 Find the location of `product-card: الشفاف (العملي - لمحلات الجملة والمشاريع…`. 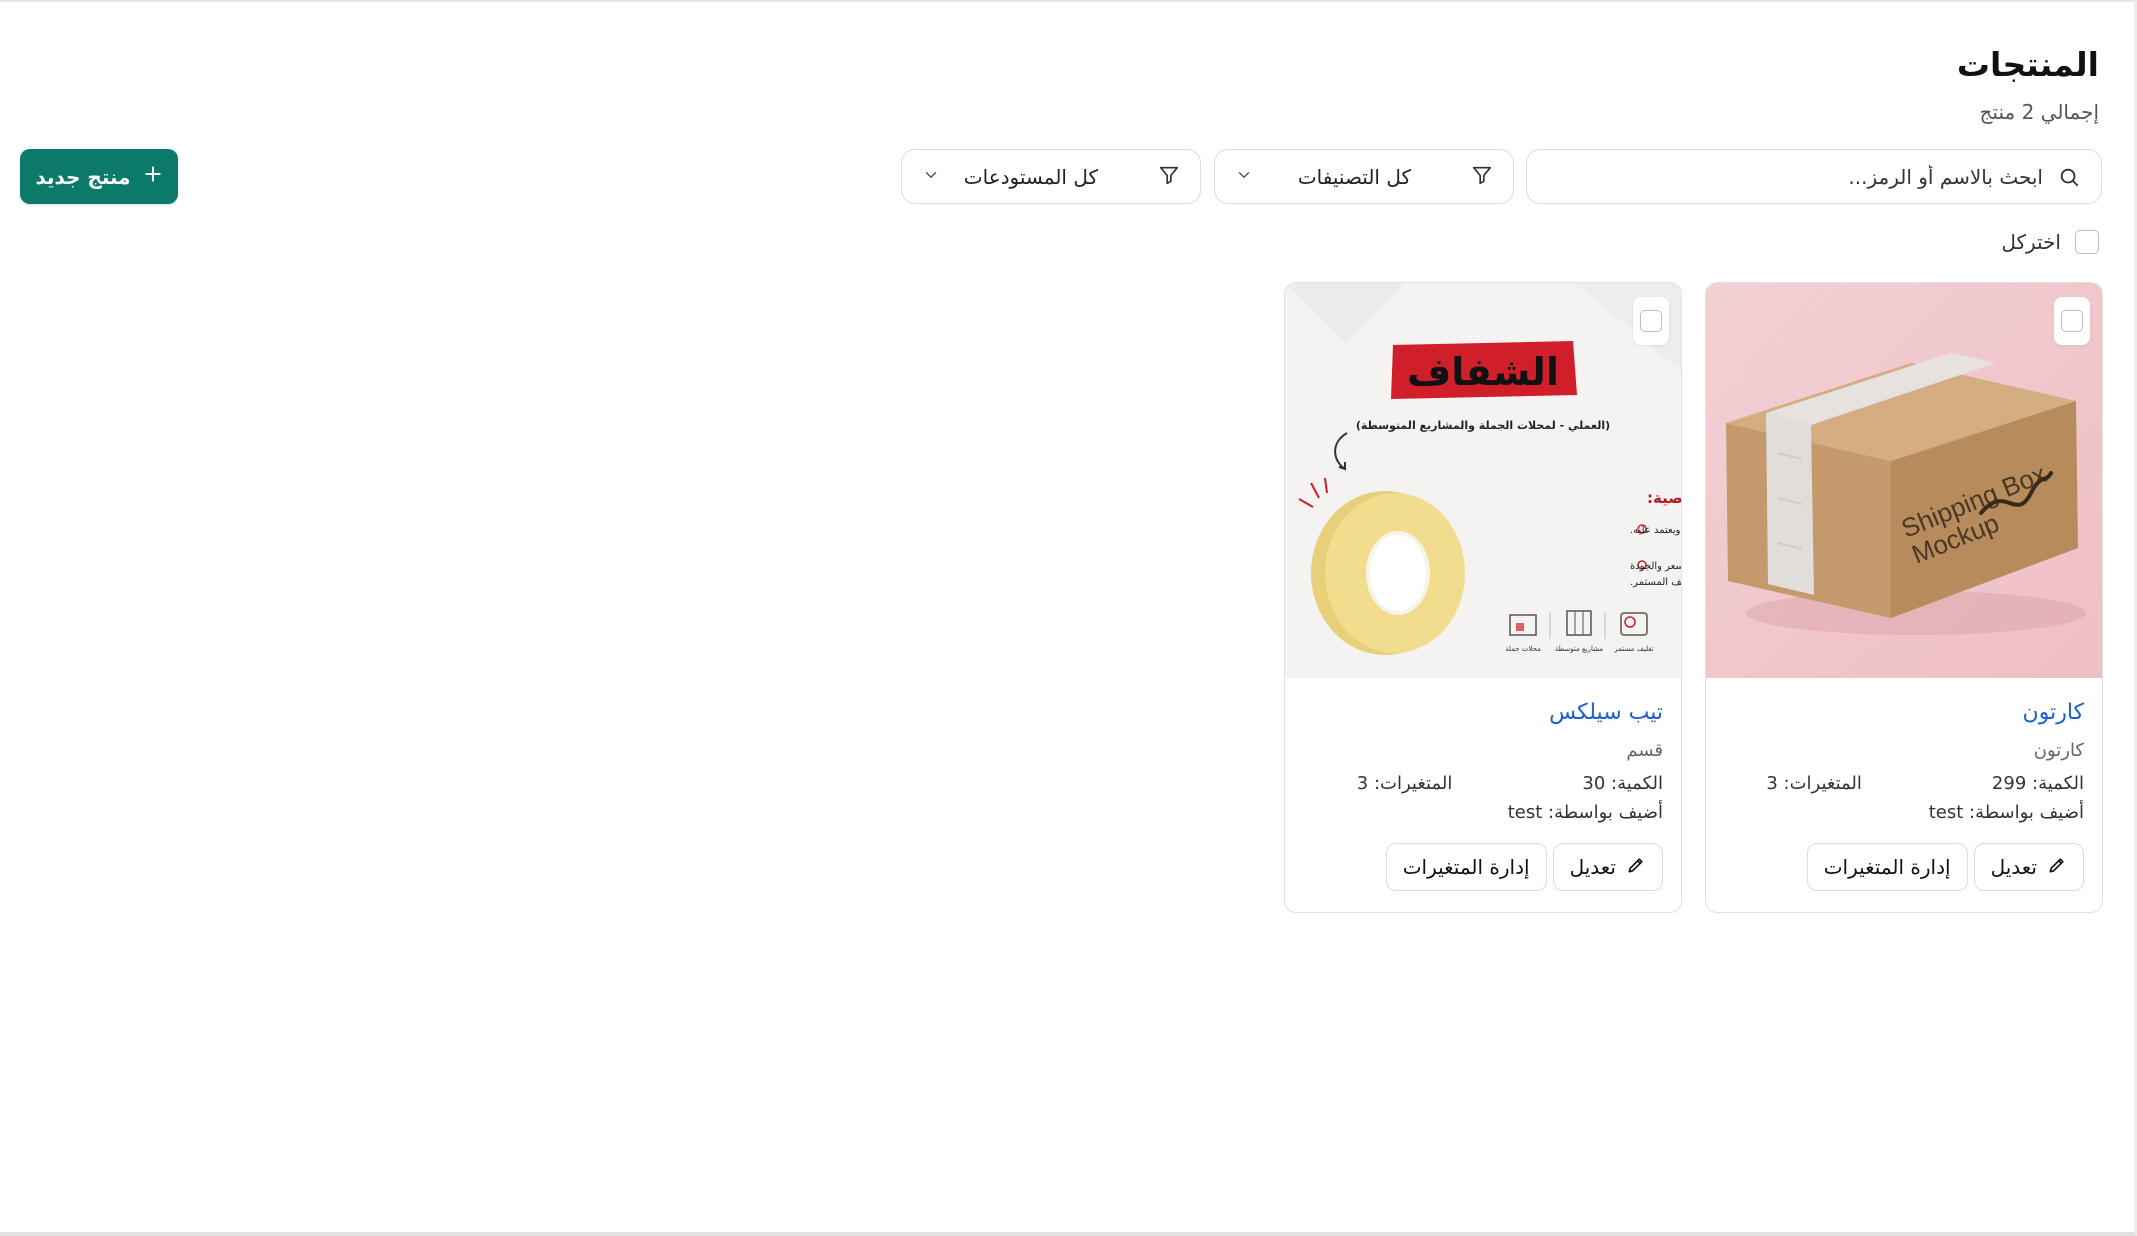

product-card: الشفاف (العملي - لمحلات الجملة والمشاريع… is located at coordinates (1483, 597).